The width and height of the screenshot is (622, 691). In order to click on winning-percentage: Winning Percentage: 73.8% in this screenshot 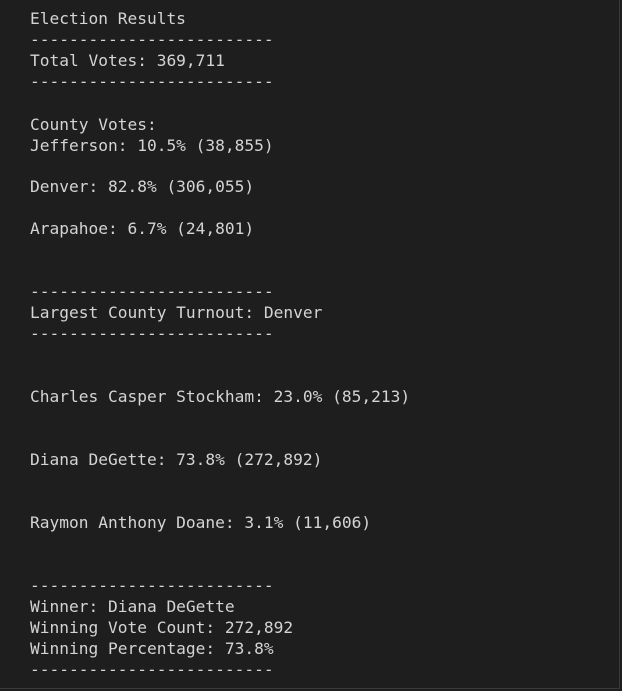, I will do `click(152, 648)`.